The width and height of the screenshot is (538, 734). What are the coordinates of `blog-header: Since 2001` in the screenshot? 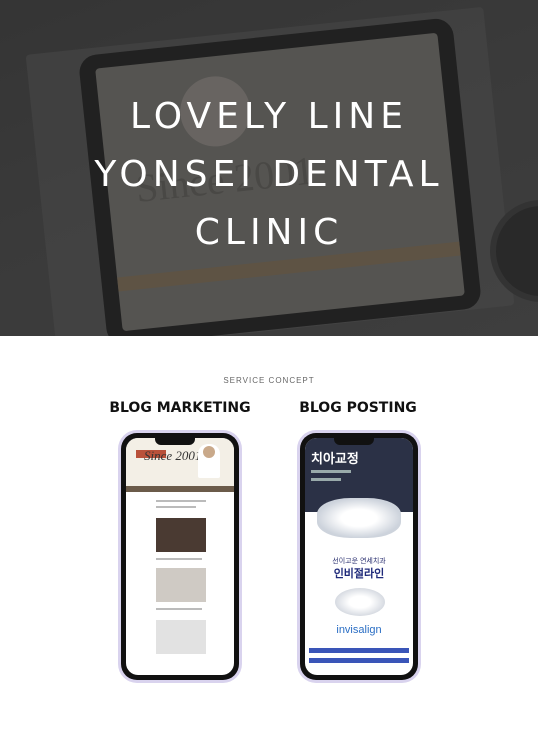 It's located at (180, 462).